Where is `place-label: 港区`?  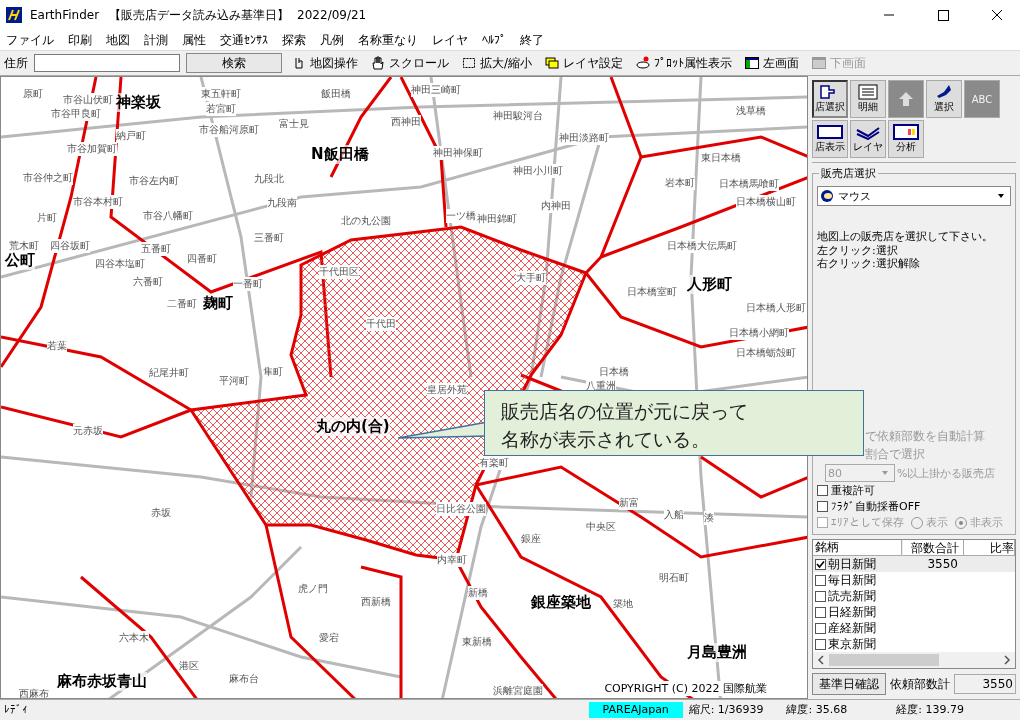
place-label: 港区 is located at coordinates (189, 666).